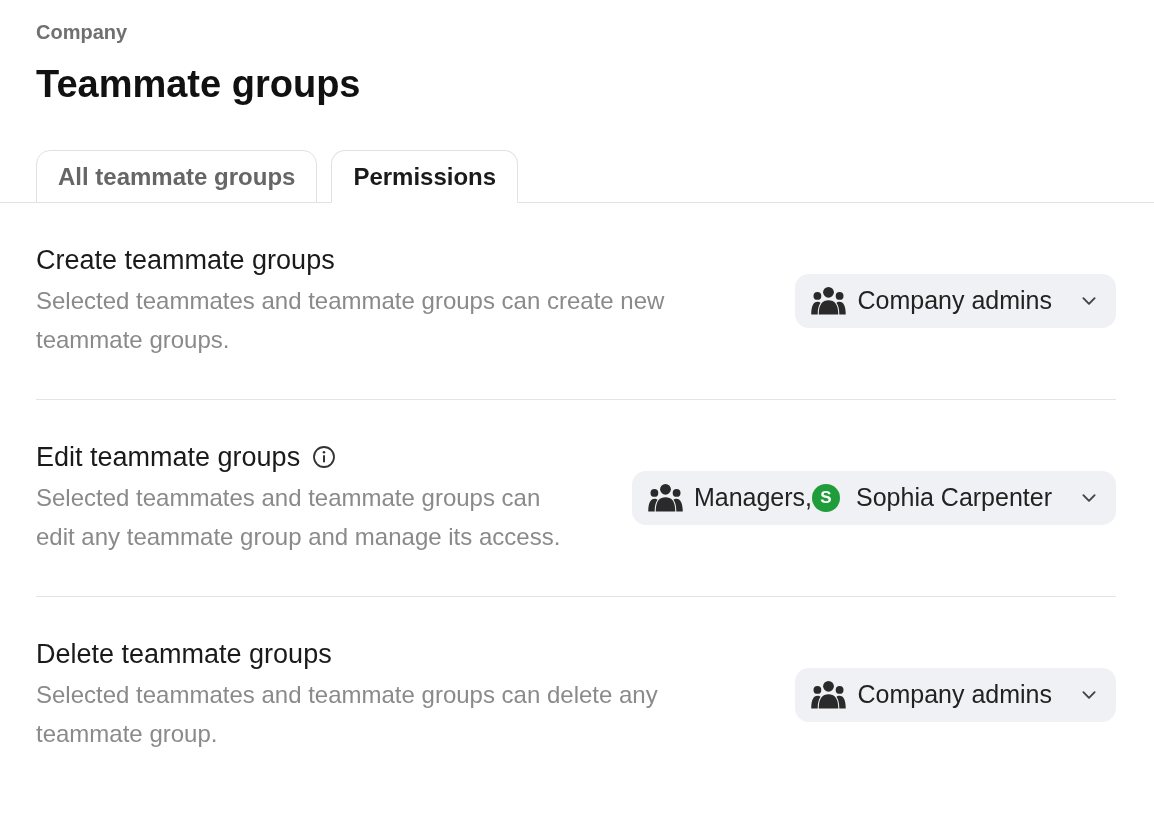 The height and width of the screenshot is (838, 1154). I want to click on breadcrumb: Company, so click(82, 32).